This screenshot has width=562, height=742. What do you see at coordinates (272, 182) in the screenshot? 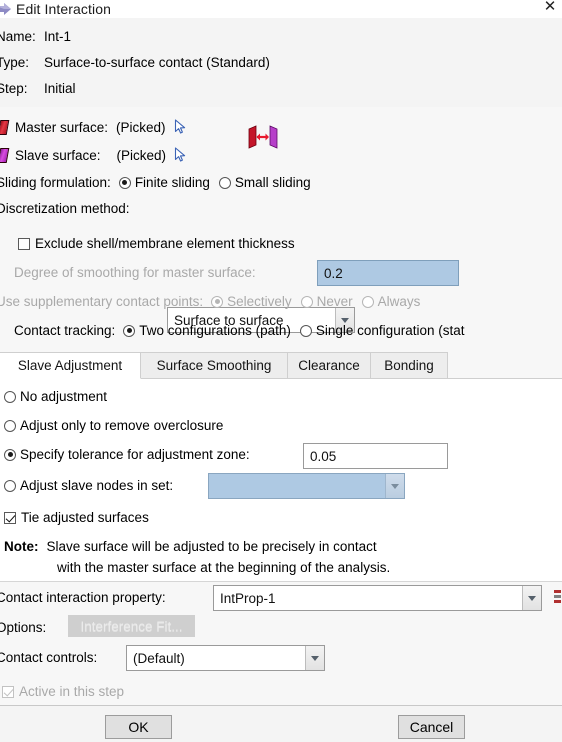
I see `radio-small-sliding-label: Small sliding` at bounding box center [272, 182].